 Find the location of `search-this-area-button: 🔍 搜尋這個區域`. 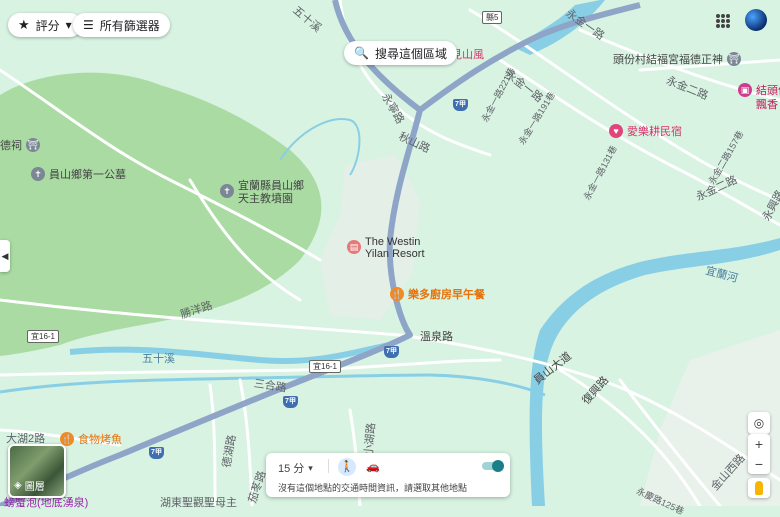

search-this-area-button: 🔍 搜尋這個區域 is located at coordinates (400, 53).